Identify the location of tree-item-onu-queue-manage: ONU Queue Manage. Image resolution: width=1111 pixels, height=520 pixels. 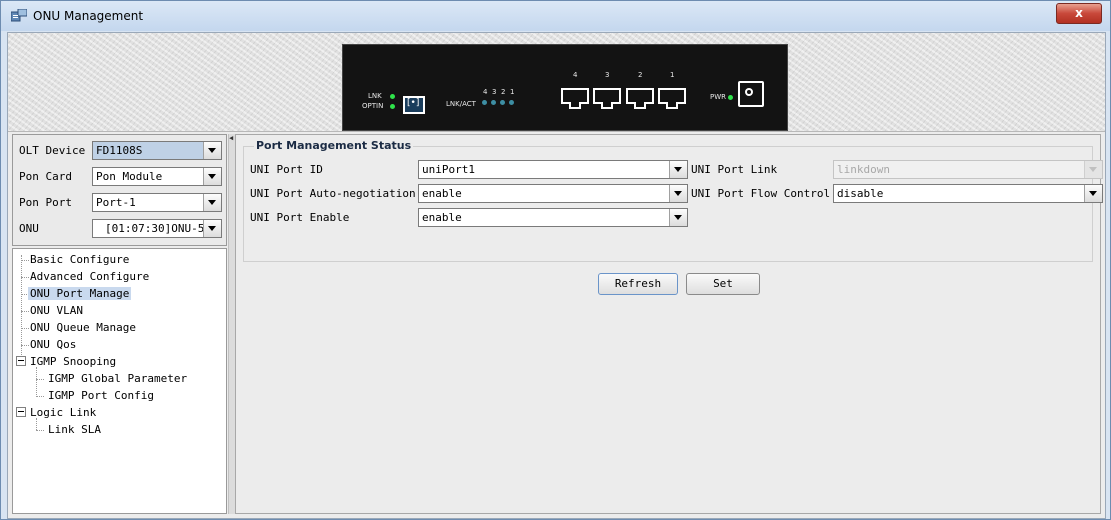
(83, 327).